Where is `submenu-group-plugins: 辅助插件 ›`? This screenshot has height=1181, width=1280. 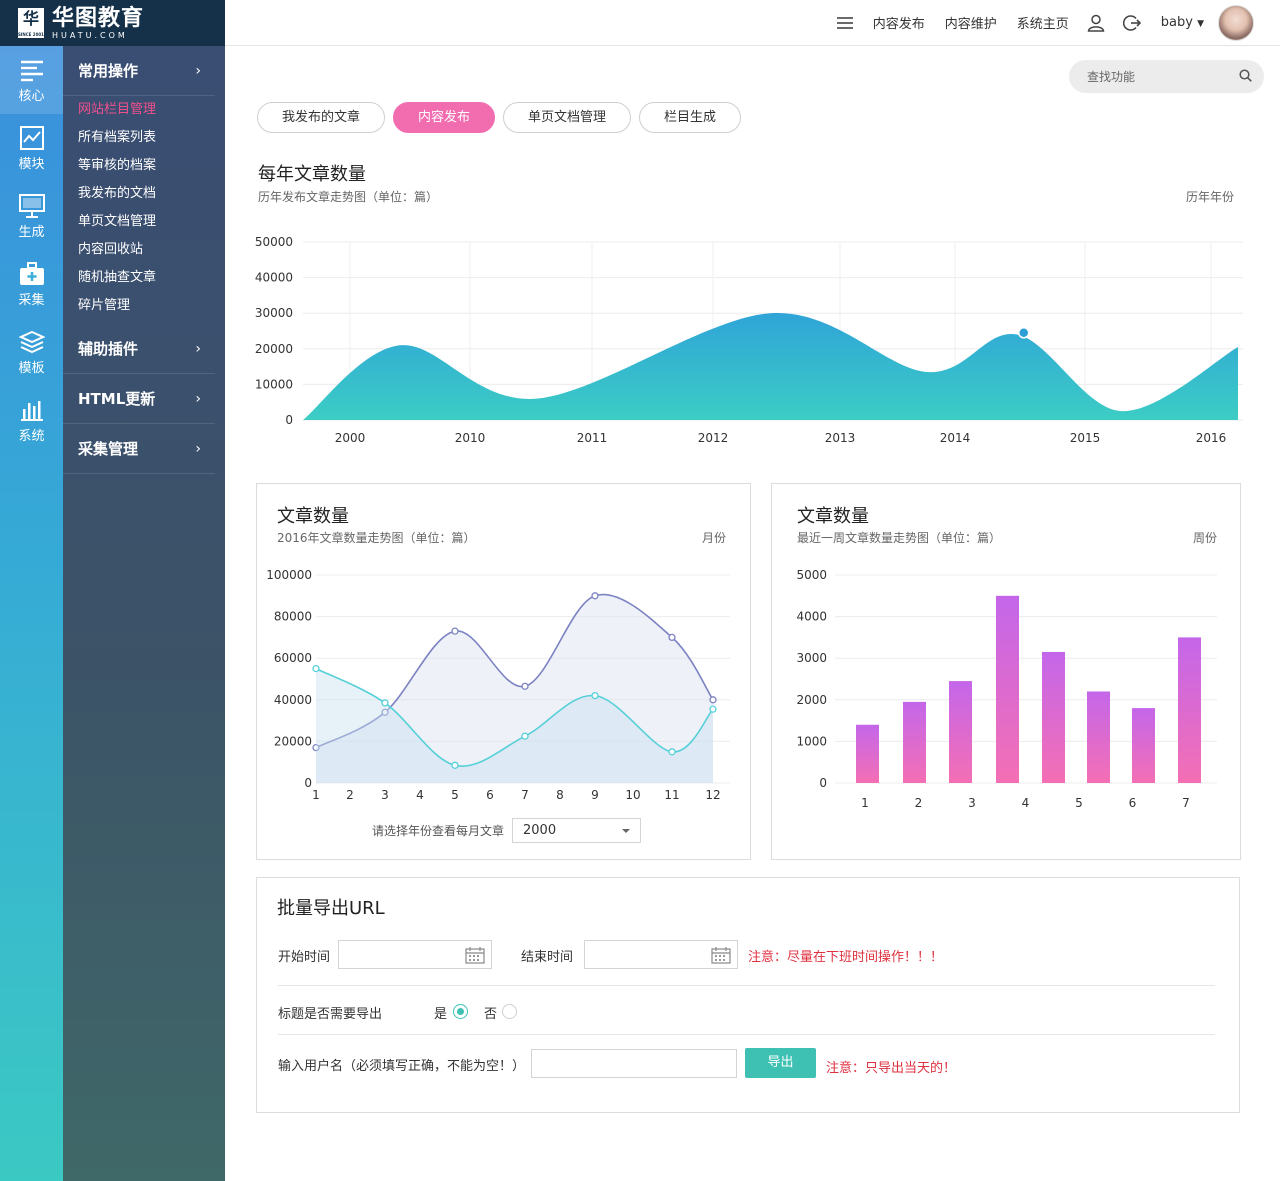
submenu-group-plugins: 辅助插件 › is located at coordinates (139, 349).